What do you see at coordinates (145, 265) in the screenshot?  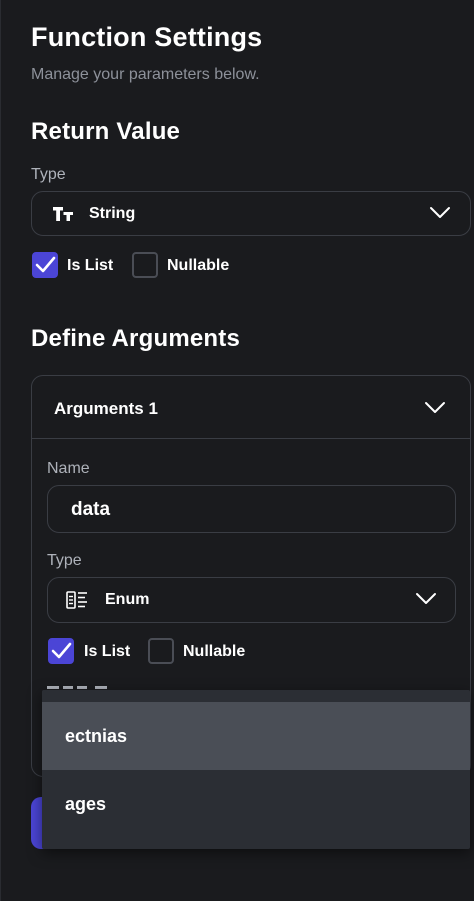 I see `return-nullable-checkbox` at bounding box center [145, 265].